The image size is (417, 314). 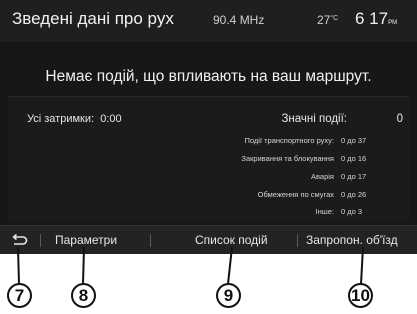 I want to click on callout-10: 10, so click(x=360, y=295).